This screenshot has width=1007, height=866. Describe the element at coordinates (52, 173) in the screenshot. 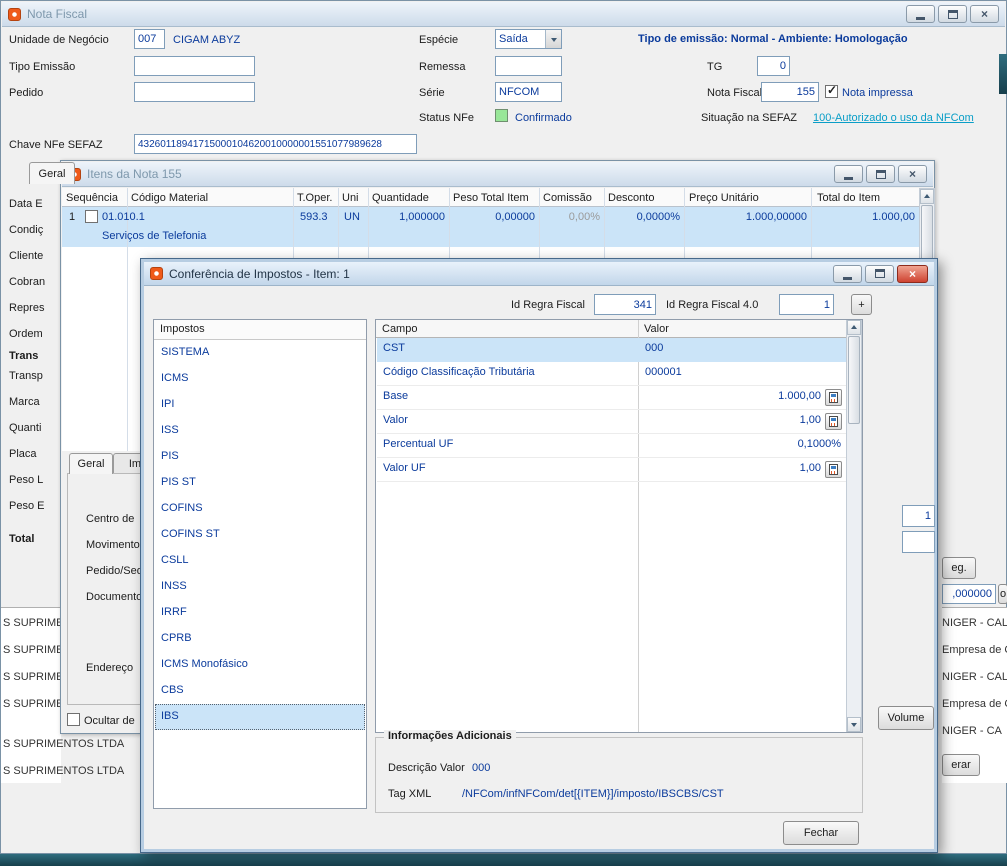

I see `tab-geral-nota: Geral` at that location.